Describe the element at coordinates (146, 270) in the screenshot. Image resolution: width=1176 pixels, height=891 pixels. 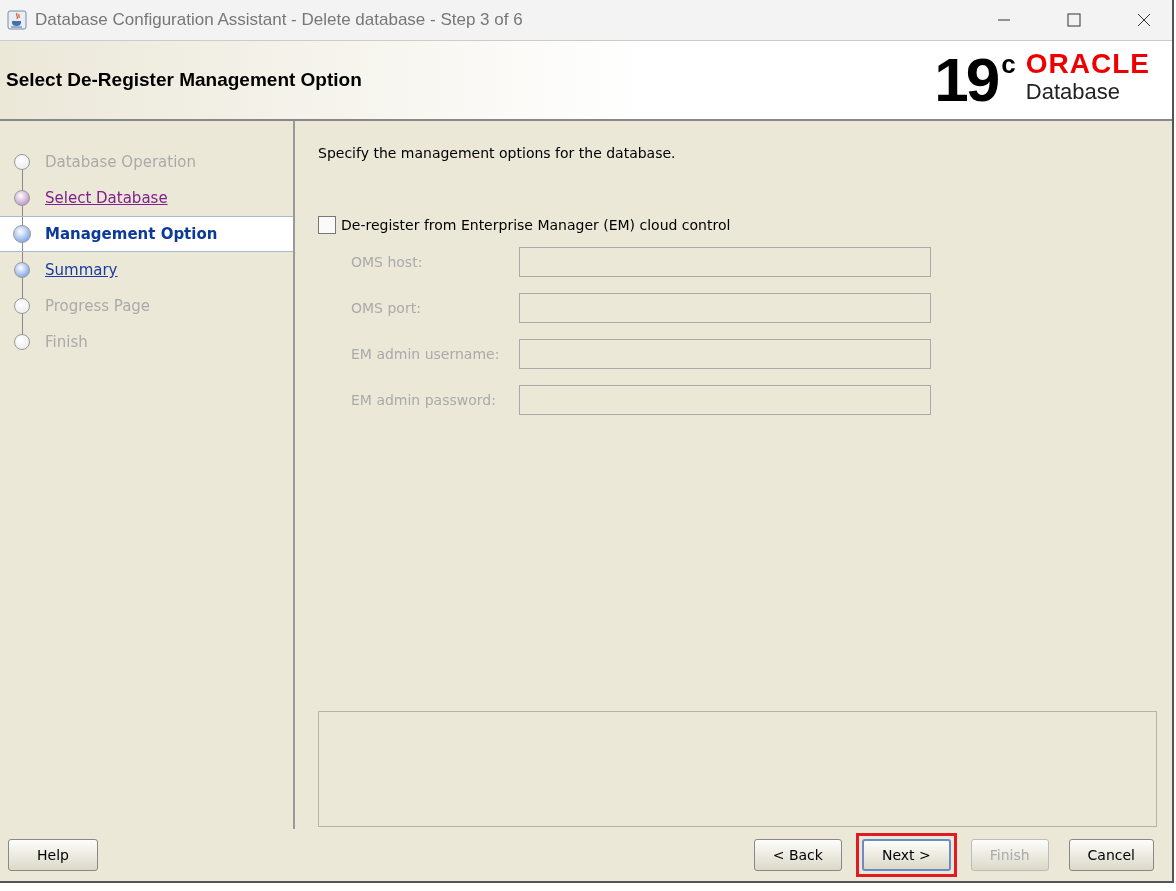
I see `step-item: Summary` at that location.